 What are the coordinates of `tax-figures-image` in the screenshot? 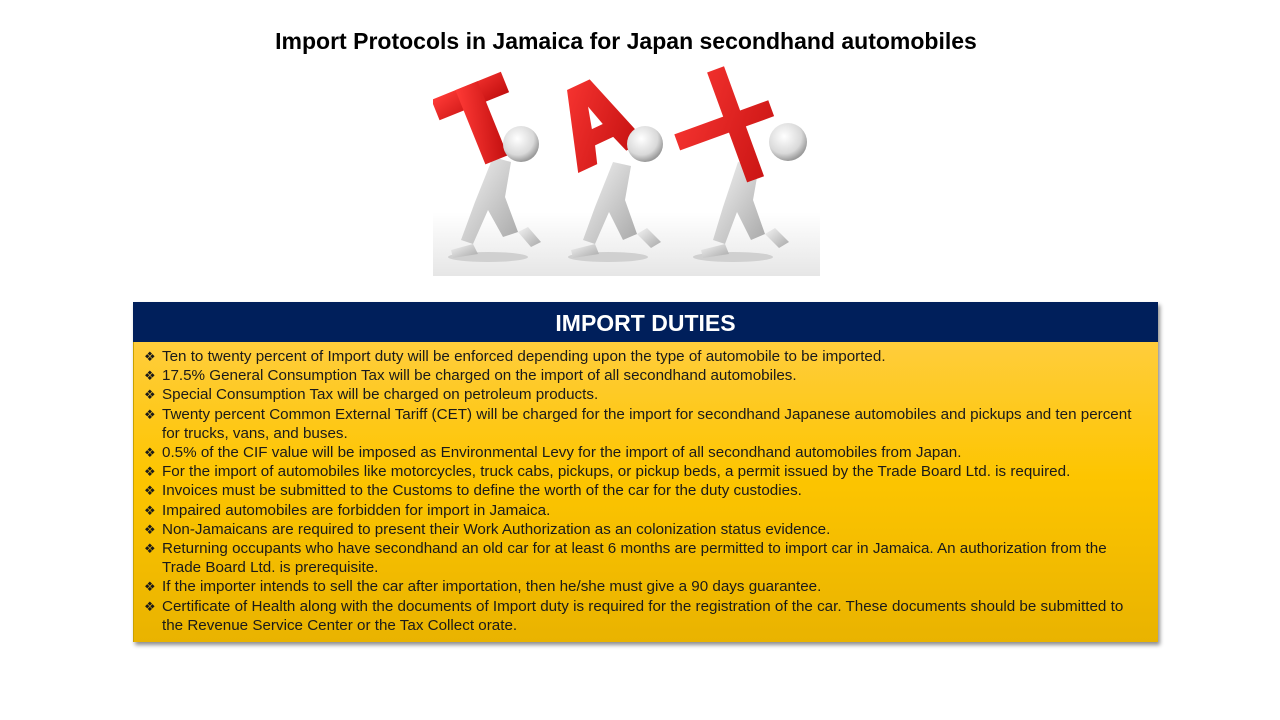 It's located at (625, 171).